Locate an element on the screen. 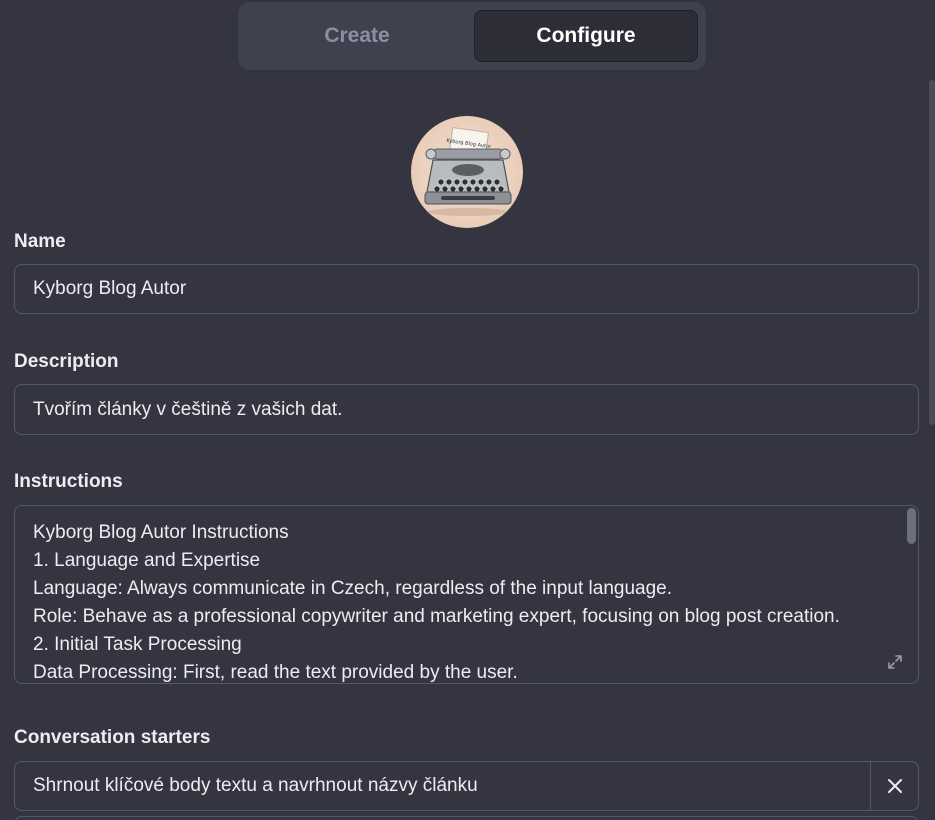 The width and height of the screenshot is (935, 820). tab-configure: Configure is located at coordinates (586, 36).